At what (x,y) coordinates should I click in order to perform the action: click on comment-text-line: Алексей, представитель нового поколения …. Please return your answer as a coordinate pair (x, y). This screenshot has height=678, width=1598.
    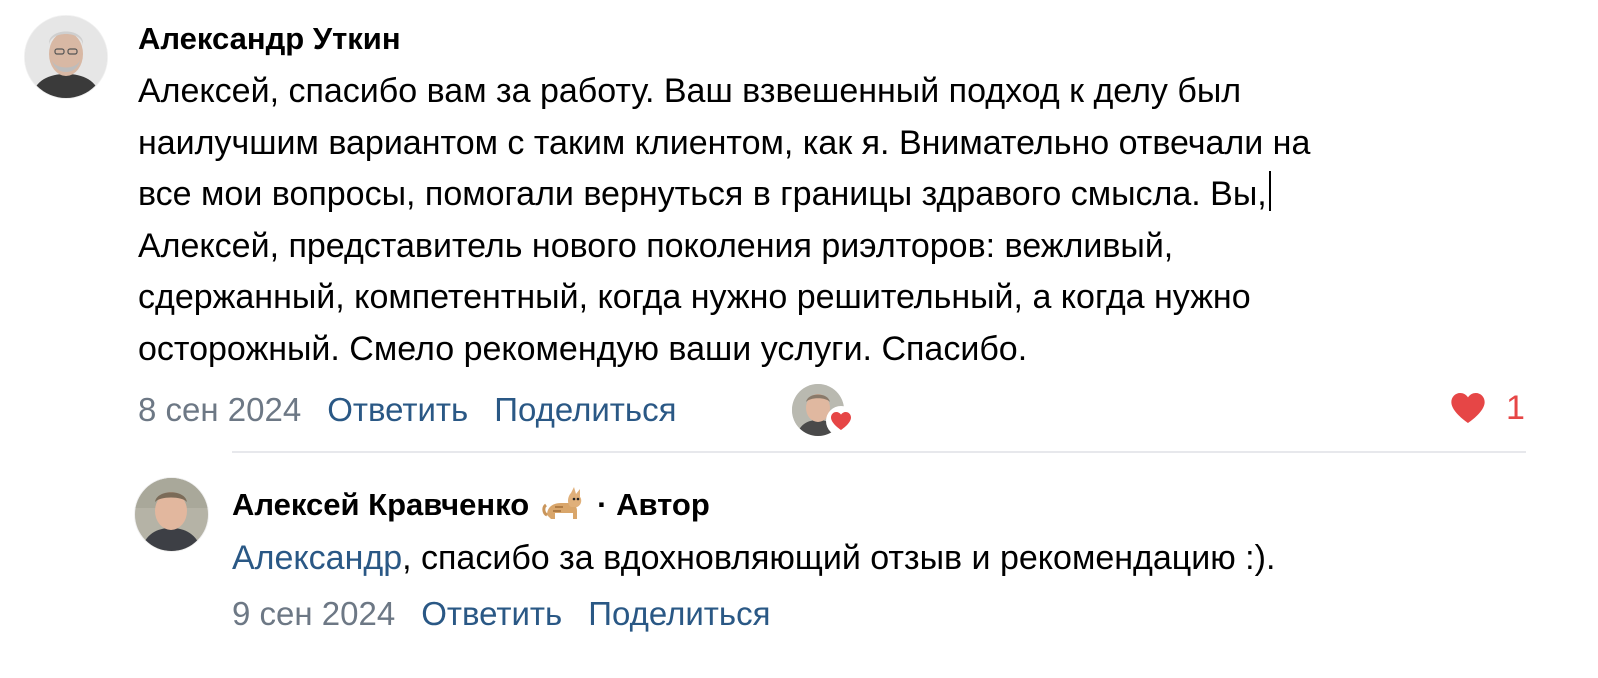
    Looking at the image, I should click on (656, 245).